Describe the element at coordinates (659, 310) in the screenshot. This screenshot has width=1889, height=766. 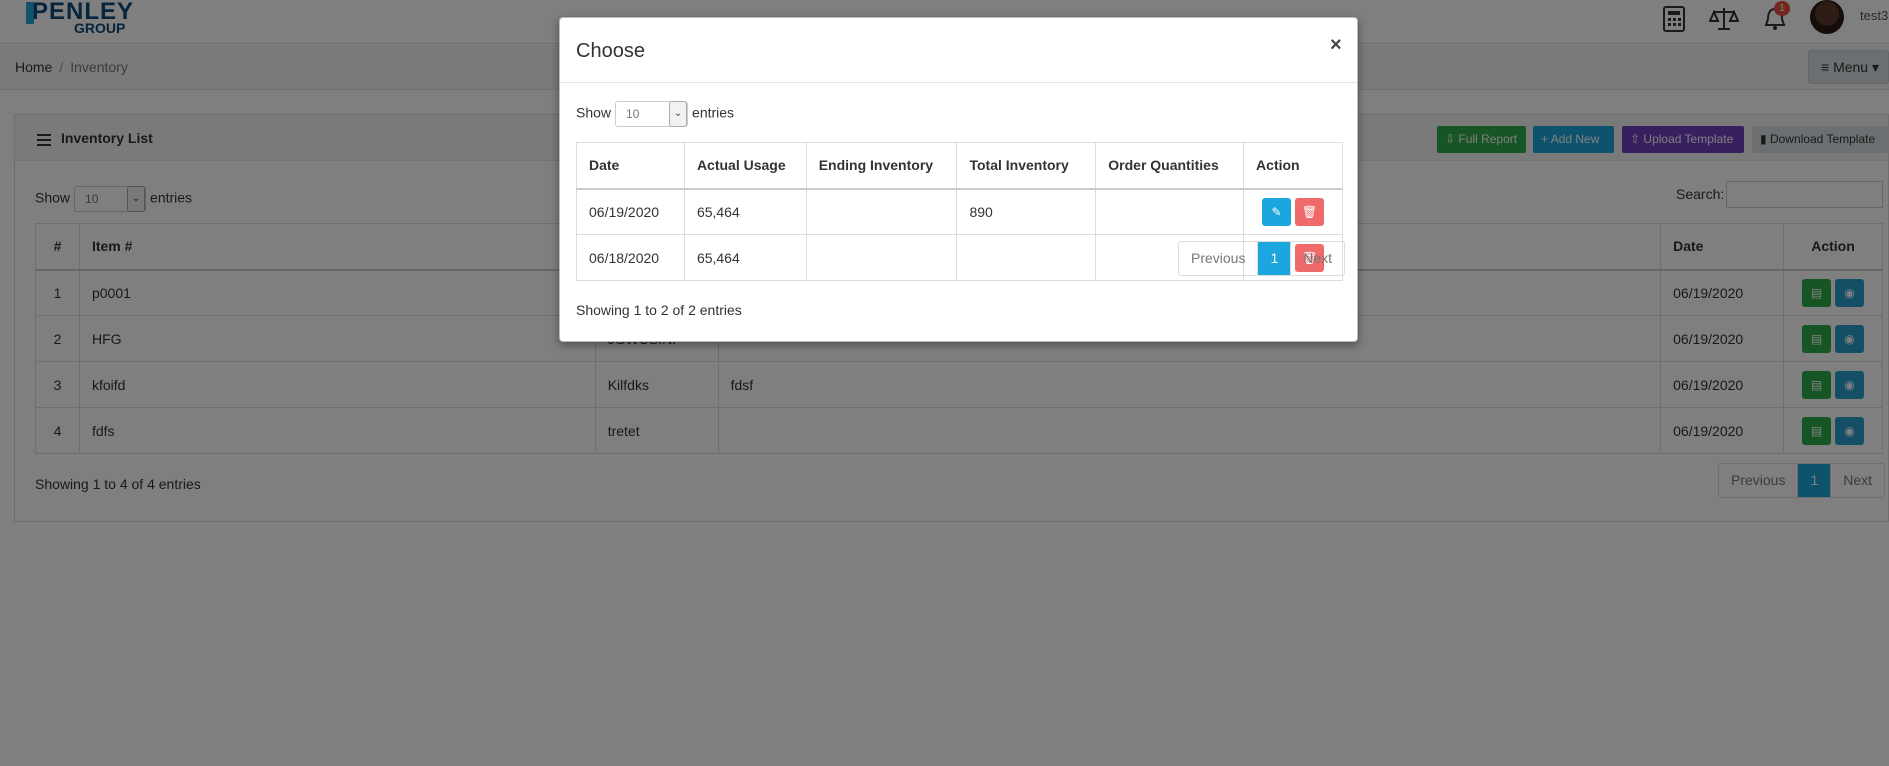
I see `modal-table-info: Showing 1 to 2 of 2 entries` at that location.